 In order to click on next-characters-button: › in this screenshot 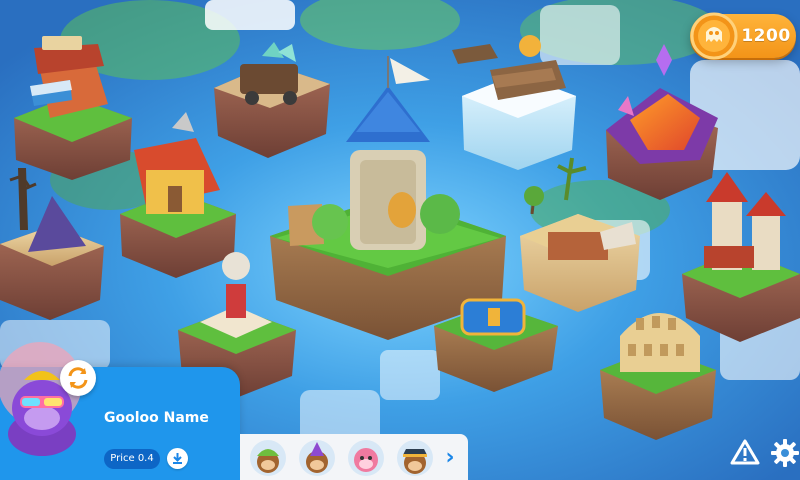, I will do `click(450, 458)`.